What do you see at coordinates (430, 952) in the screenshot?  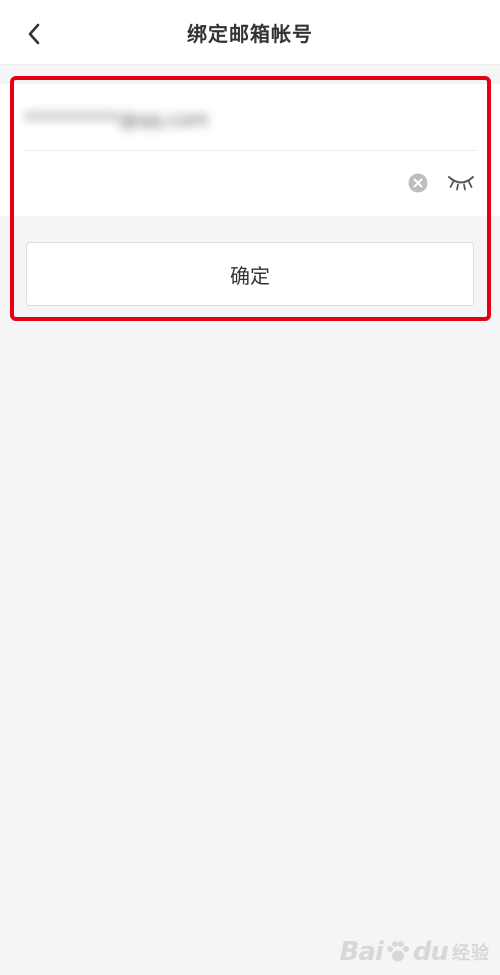 I see `watermark-text-right: du` at bounding box center [430, 952].